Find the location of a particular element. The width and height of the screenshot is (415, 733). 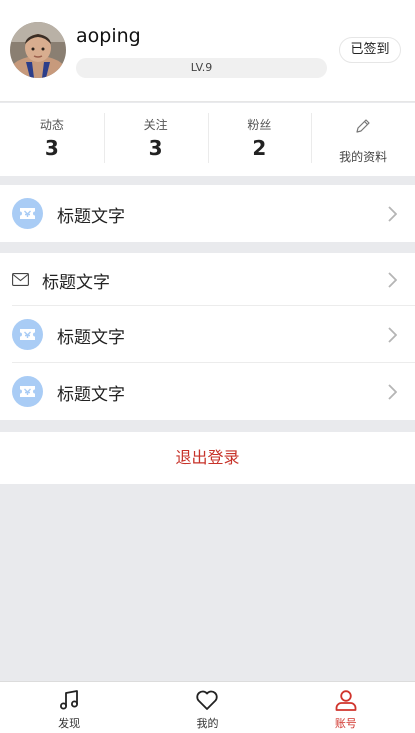

bottom-tab-bar: 发现 我的 账号 is located at coordinates (207, 707).